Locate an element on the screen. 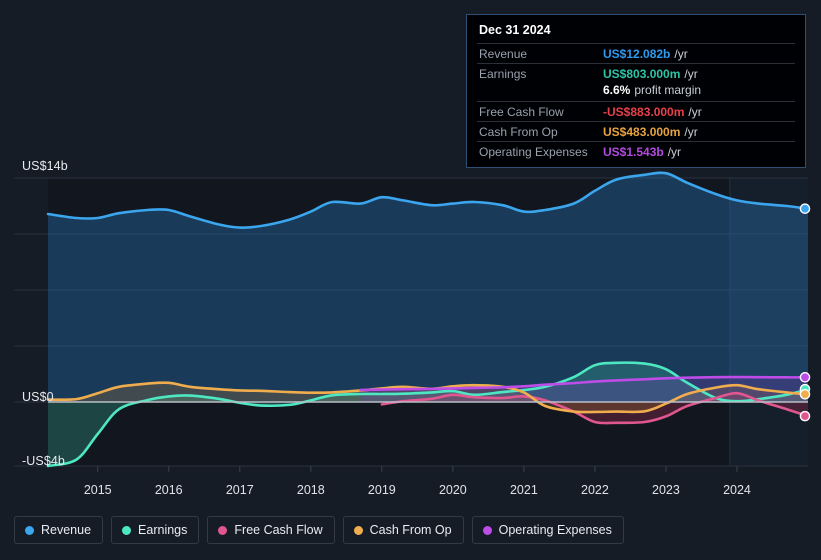  tooltip-row-label: Free Cash Flow is located at coordinates (521, 112).